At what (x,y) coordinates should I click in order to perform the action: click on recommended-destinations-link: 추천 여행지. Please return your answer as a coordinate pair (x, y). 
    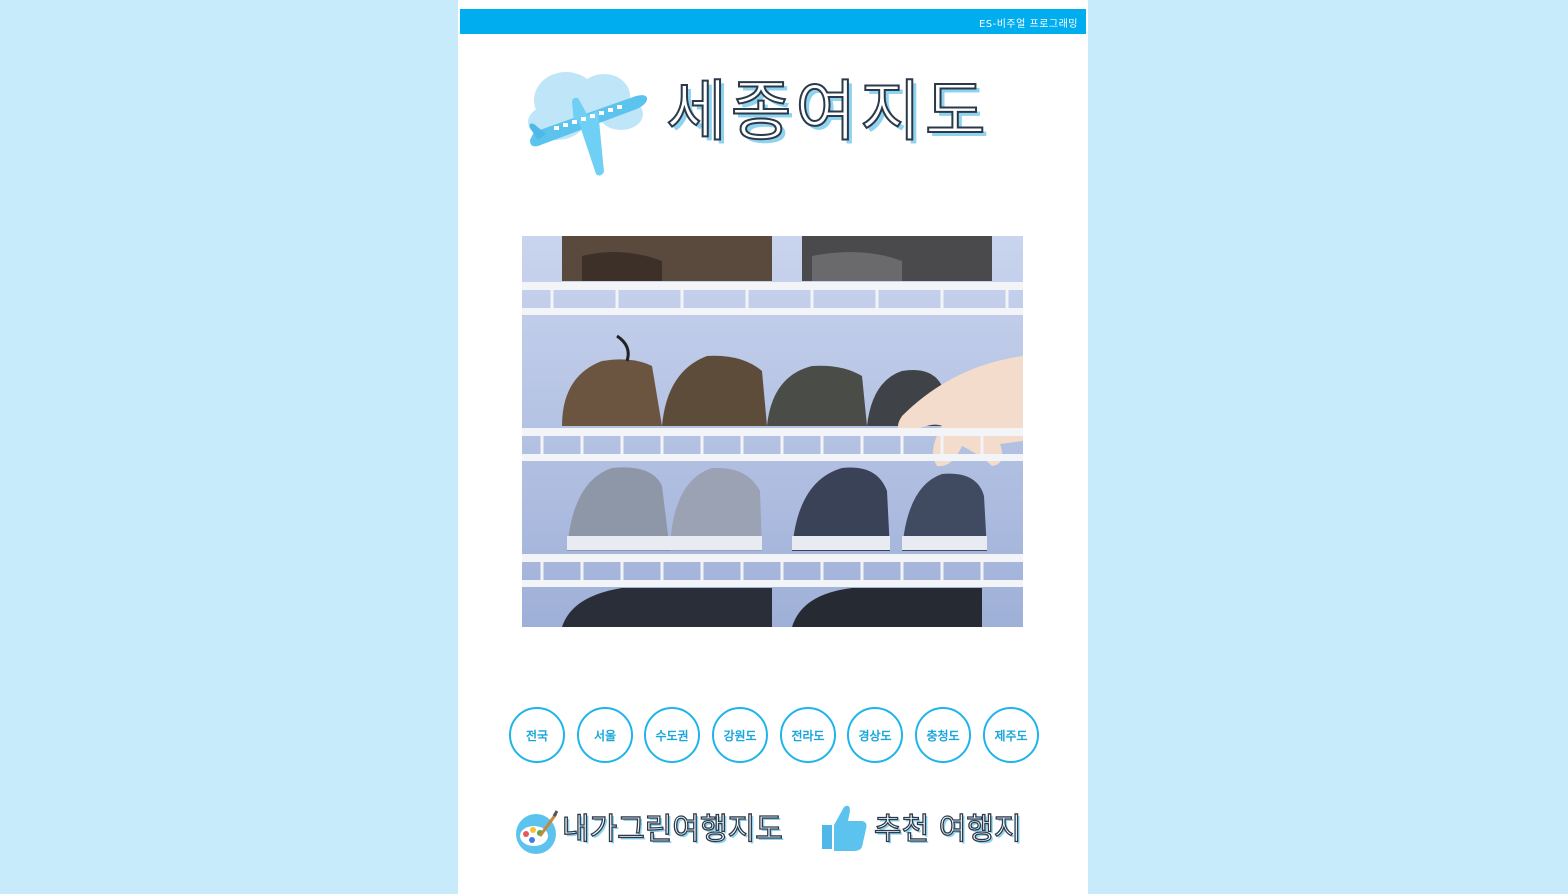
    Looking at the image, I should click on (921, 830).